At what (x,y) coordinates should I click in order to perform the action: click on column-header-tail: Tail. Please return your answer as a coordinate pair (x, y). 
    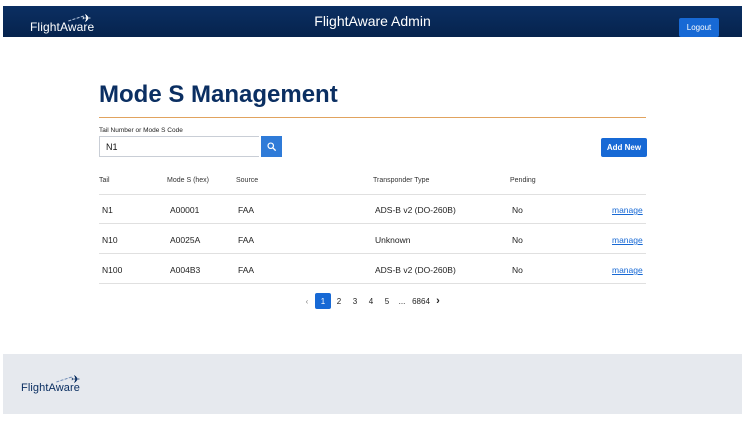
    Looking at the image, I should click on (104, 180).